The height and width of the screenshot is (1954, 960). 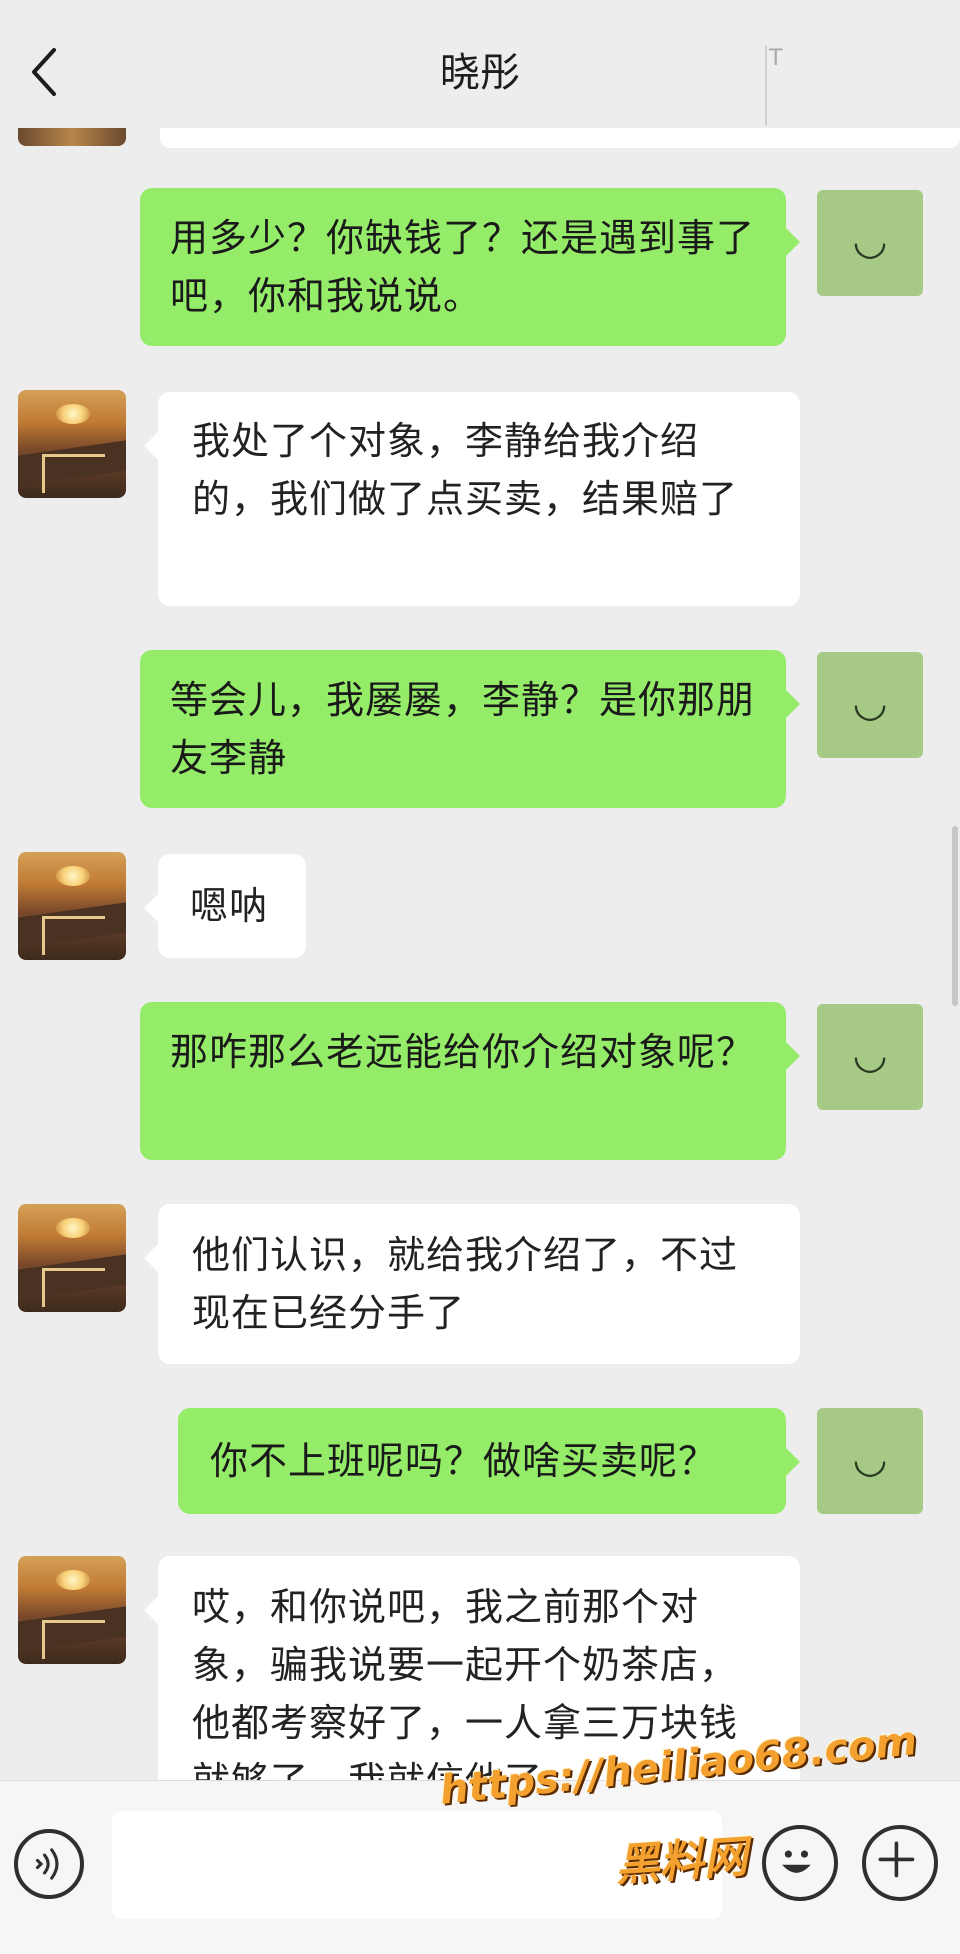 What do you see at coordinates (464, 1461) in the screenshot?
I see `message-text: 你不上班呢吗？做啥买卖呢？` at bounding box center [464, 1461].